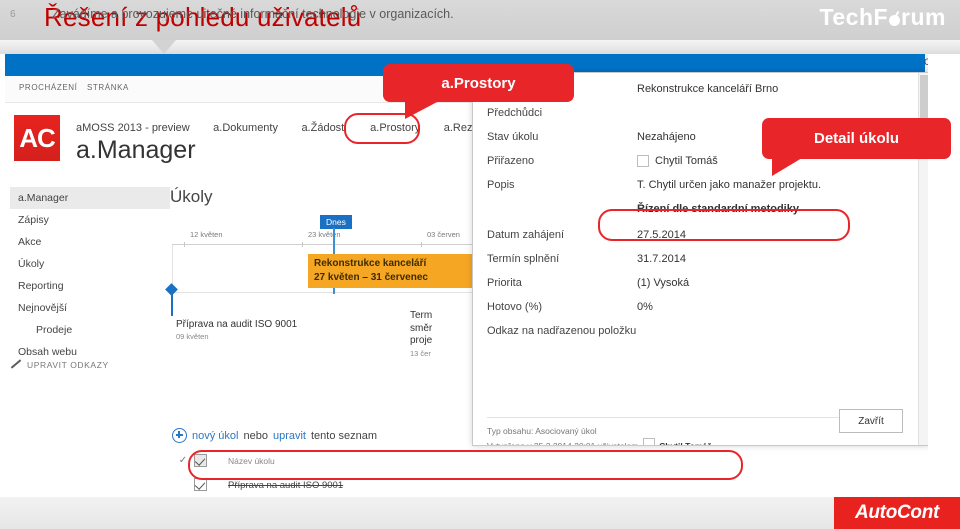 Image resolution: width=960 pixels, height=529 pixels. What do you see at coordinates (336, 222) in the screenshot?
I see `timeline-today-marker: Dnes` at bounding box center [336, 222].